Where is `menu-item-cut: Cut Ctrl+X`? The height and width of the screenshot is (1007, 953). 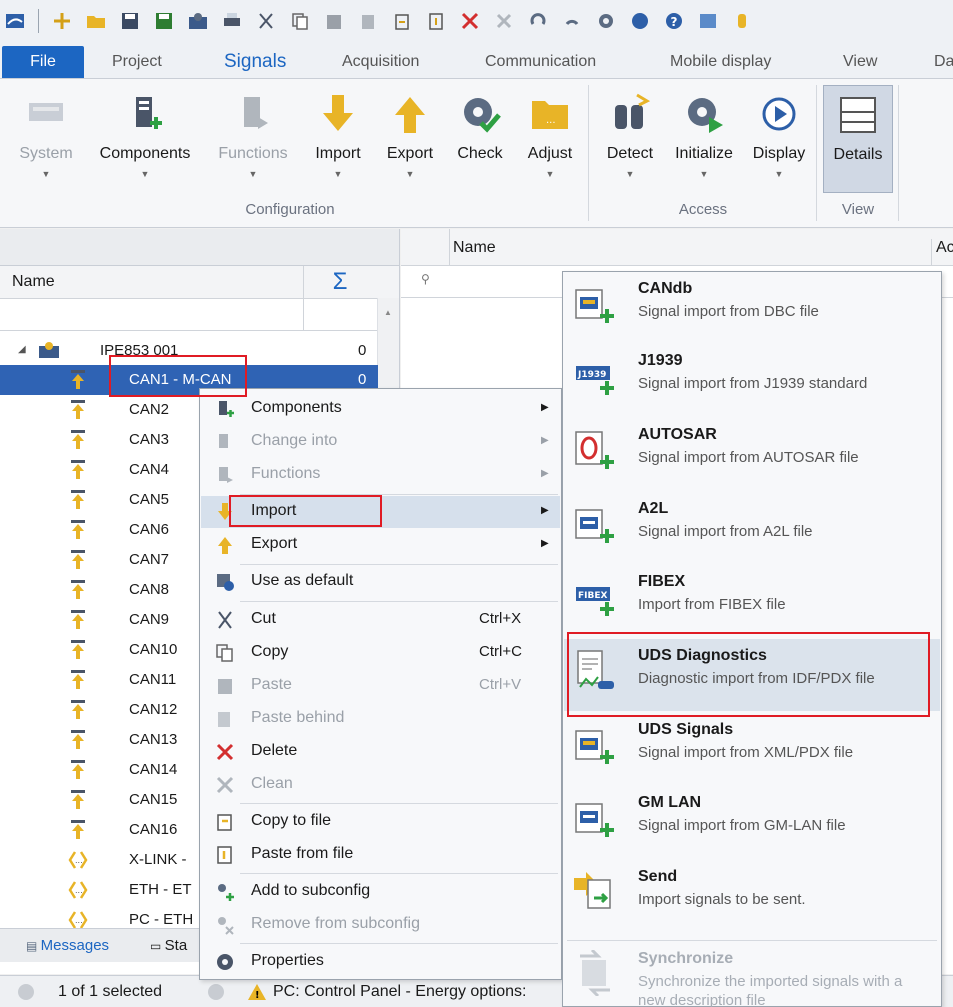
menu-item-cut: Cut Ctrl+X is located at coordinates (380, 620).